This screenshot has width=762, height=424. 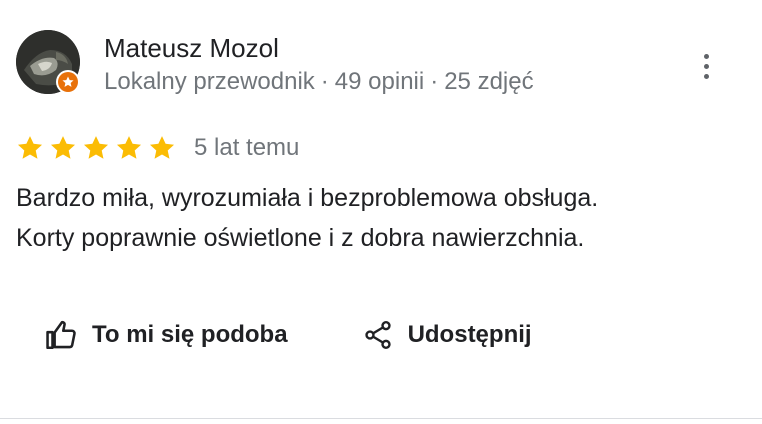 I want to click on local-guide-badge, so click(x=68, y=82).